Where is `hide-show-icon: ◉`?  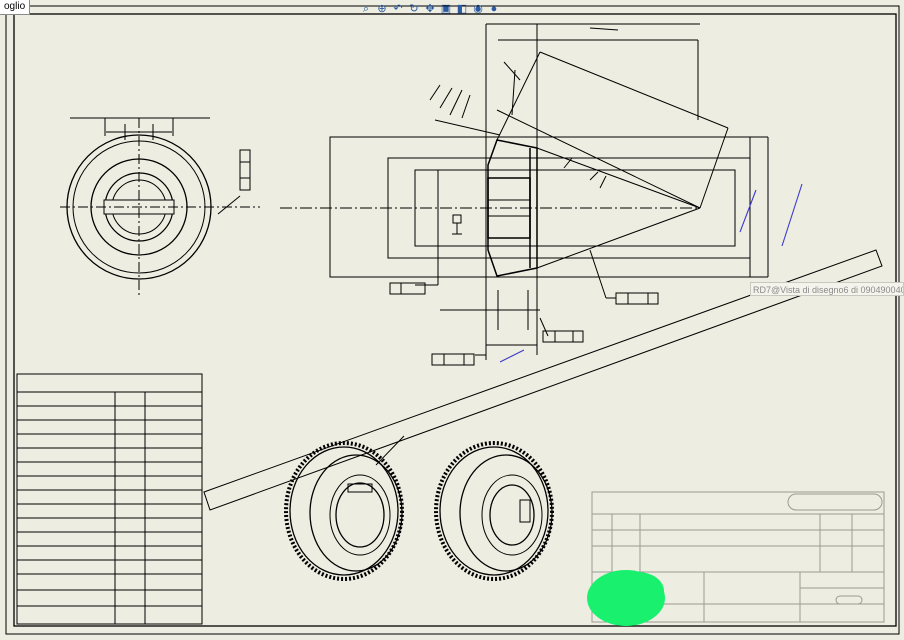 hide-show-icon: ◉ is located at coordinates (478, 9).